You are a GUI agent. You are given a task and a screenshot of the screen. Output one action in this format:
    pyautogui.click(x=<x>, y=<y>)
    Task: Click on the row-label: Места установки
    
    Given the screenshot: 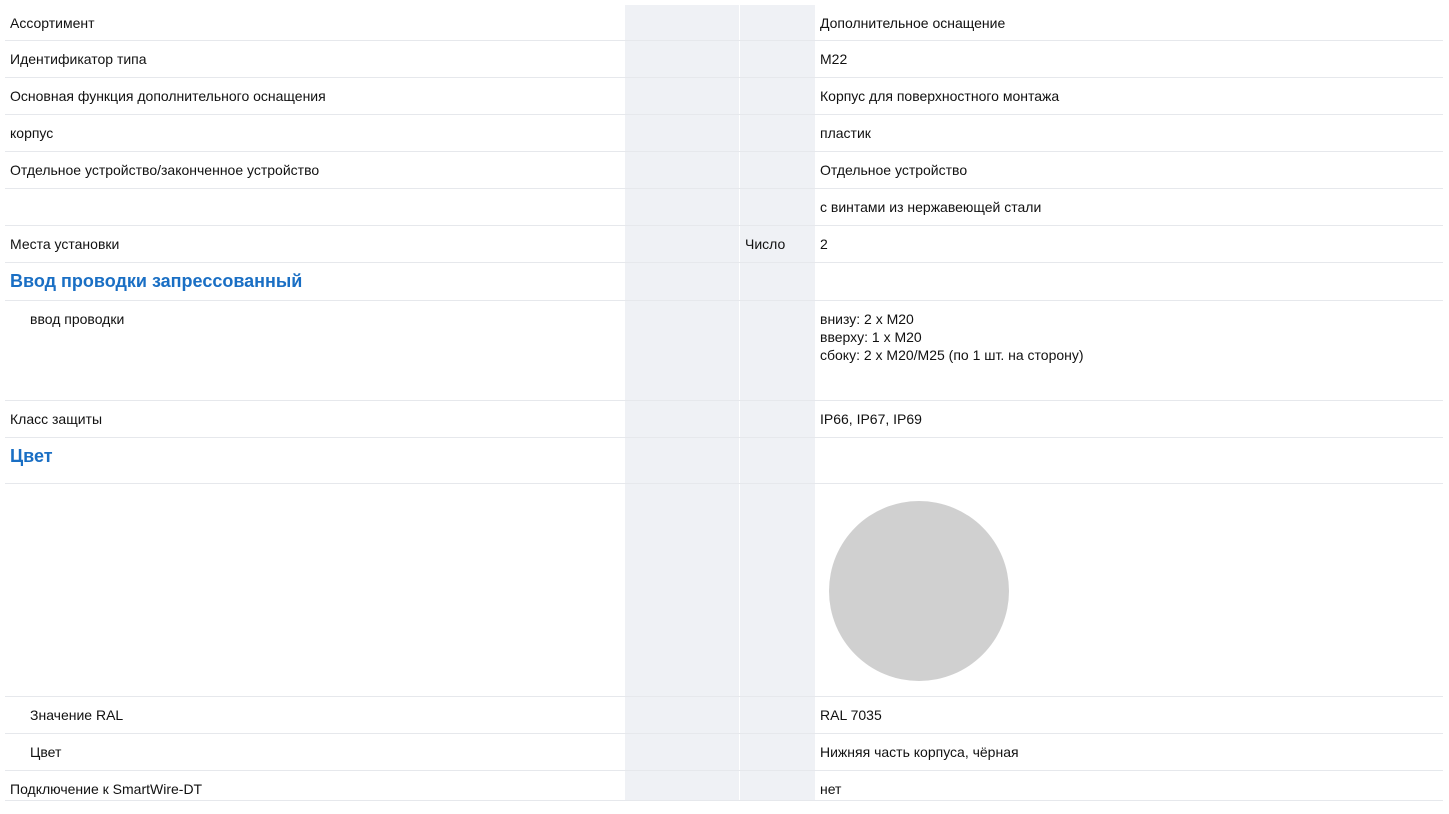 What is the action you would take?
    pyautogui.click(x=65, y=244)
    